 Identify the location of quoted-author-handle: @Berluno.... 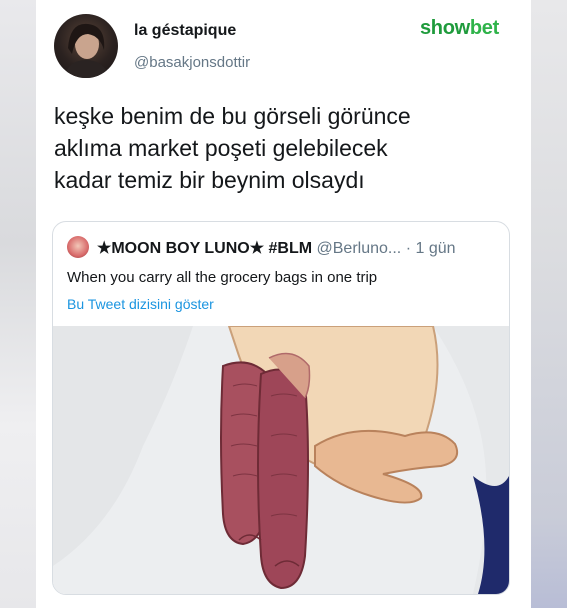
(359, 248).